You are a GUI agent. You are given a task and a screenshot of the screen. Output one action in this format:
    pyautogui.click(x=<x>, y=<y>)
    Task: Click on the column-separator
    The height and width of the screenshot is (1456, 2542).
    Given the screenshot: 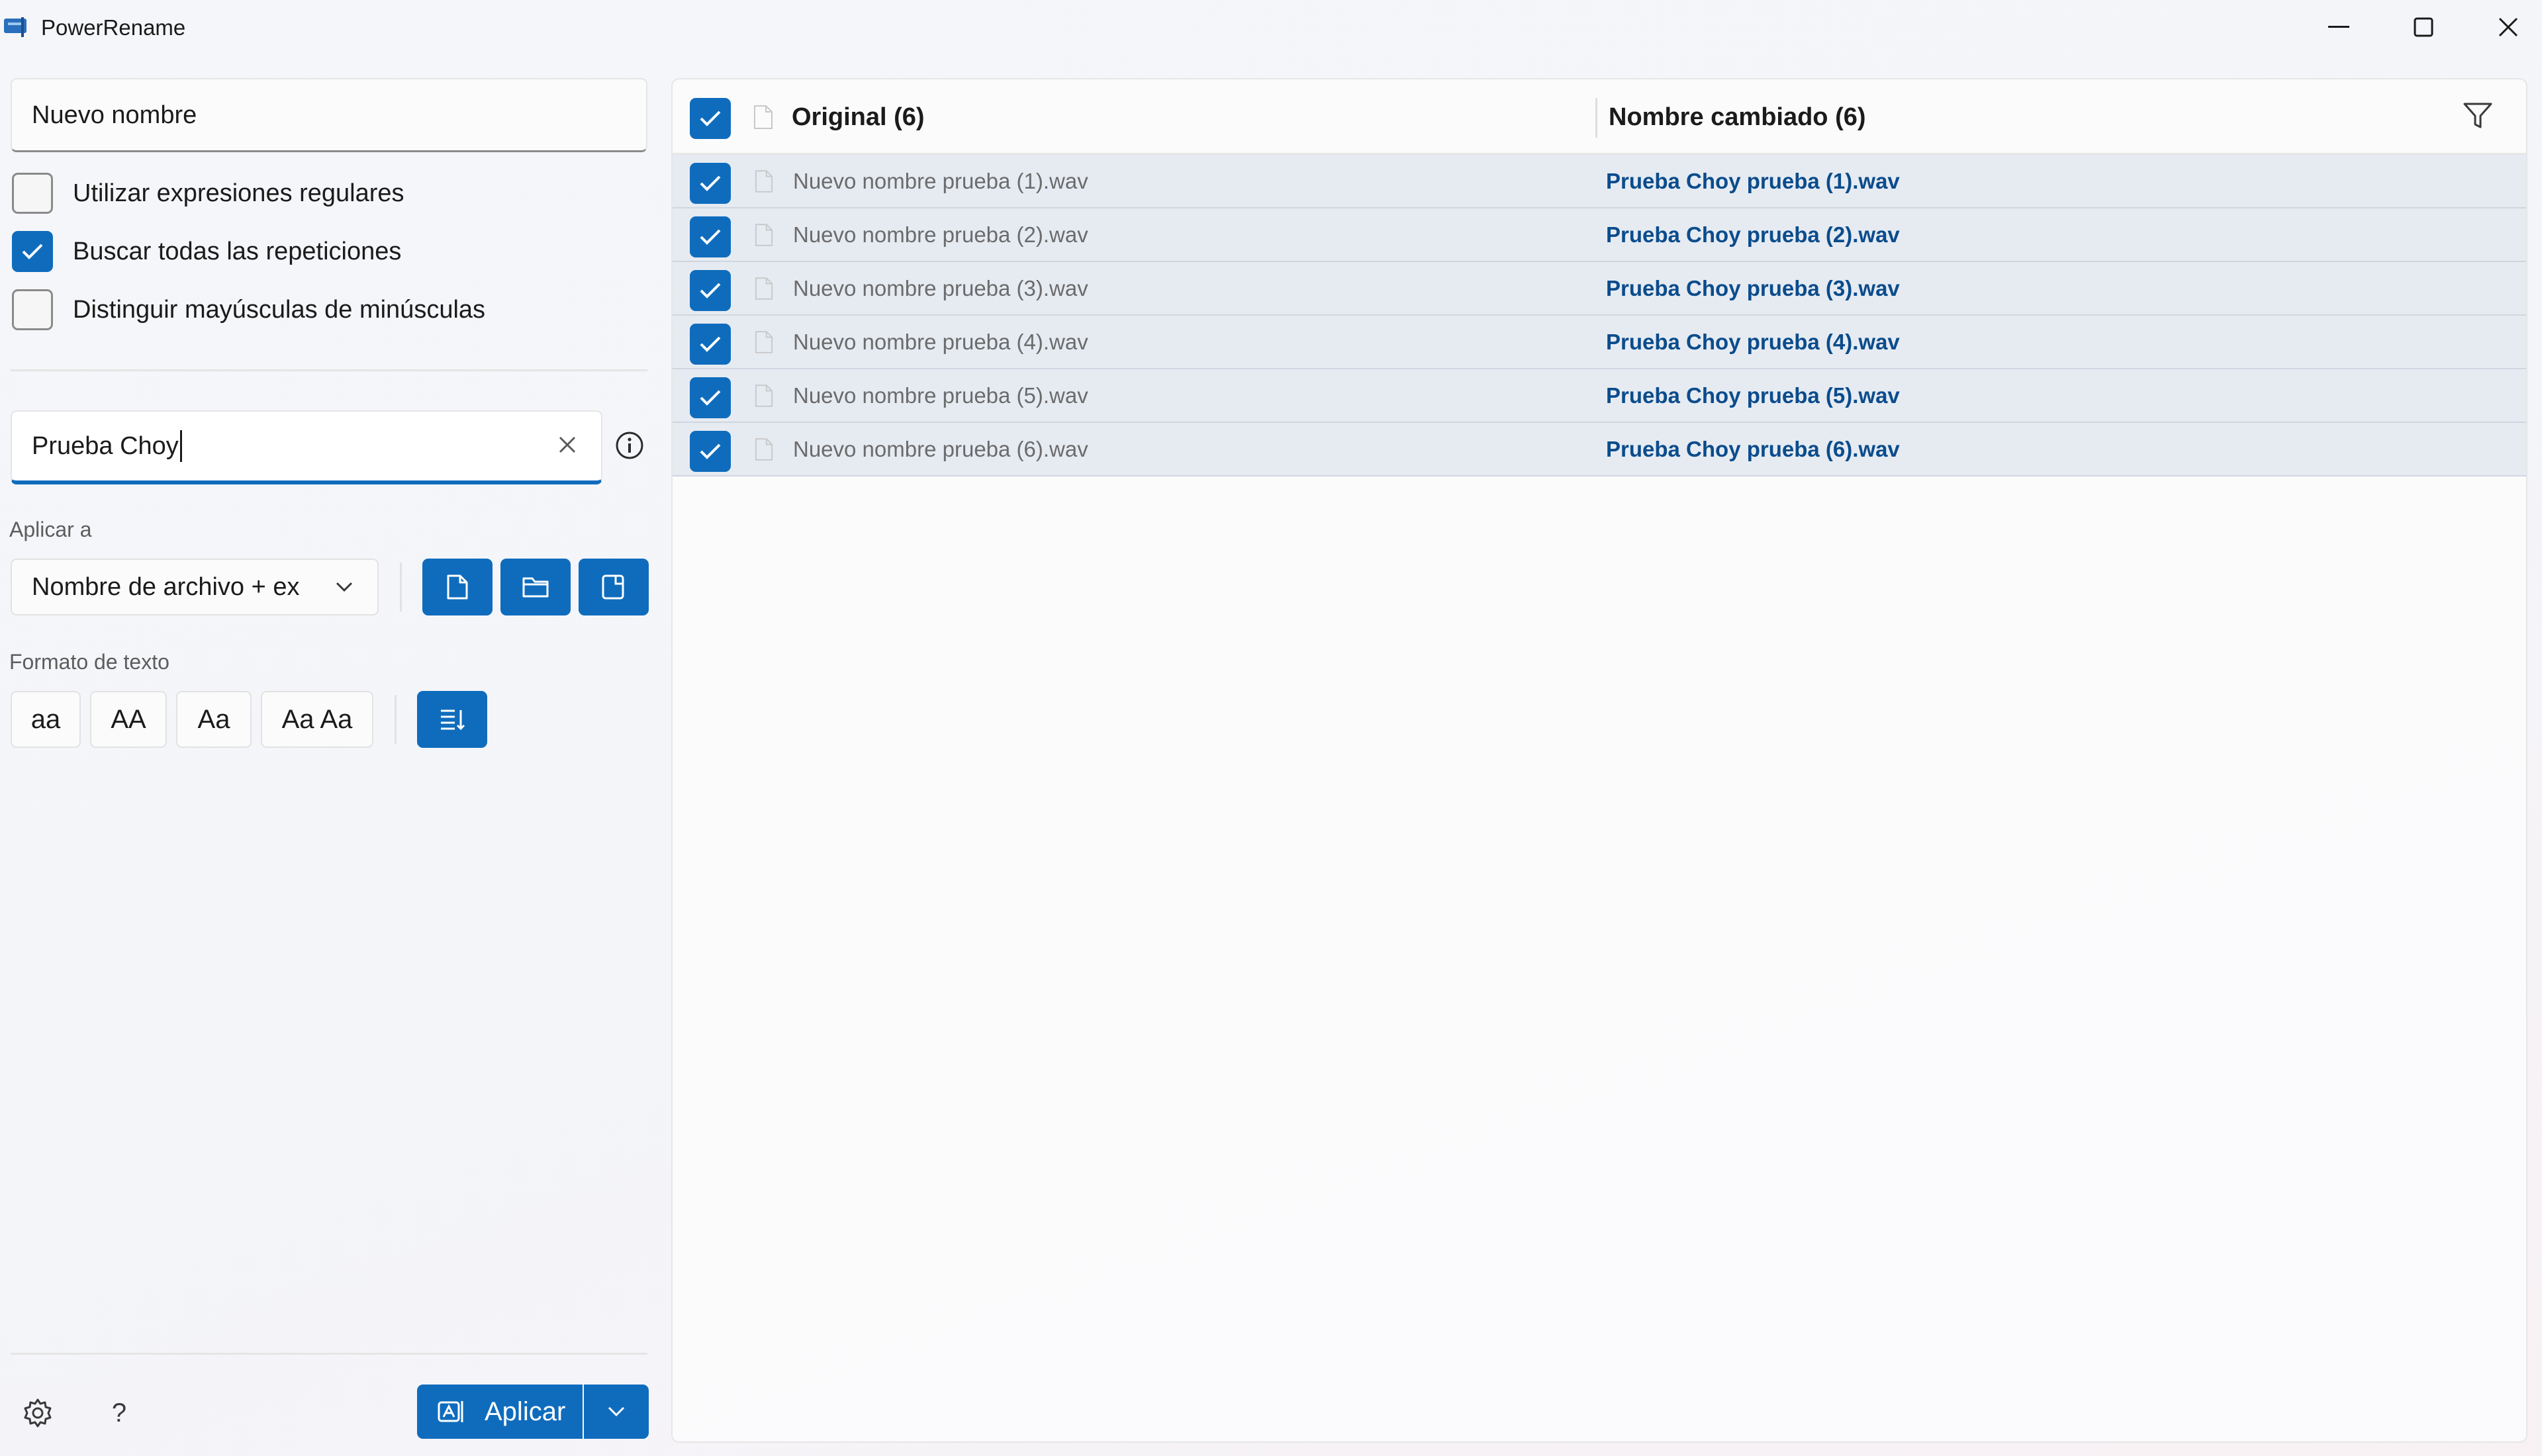 What is the action you would take?
    pyautogui.click(x=1596, y=118)
    